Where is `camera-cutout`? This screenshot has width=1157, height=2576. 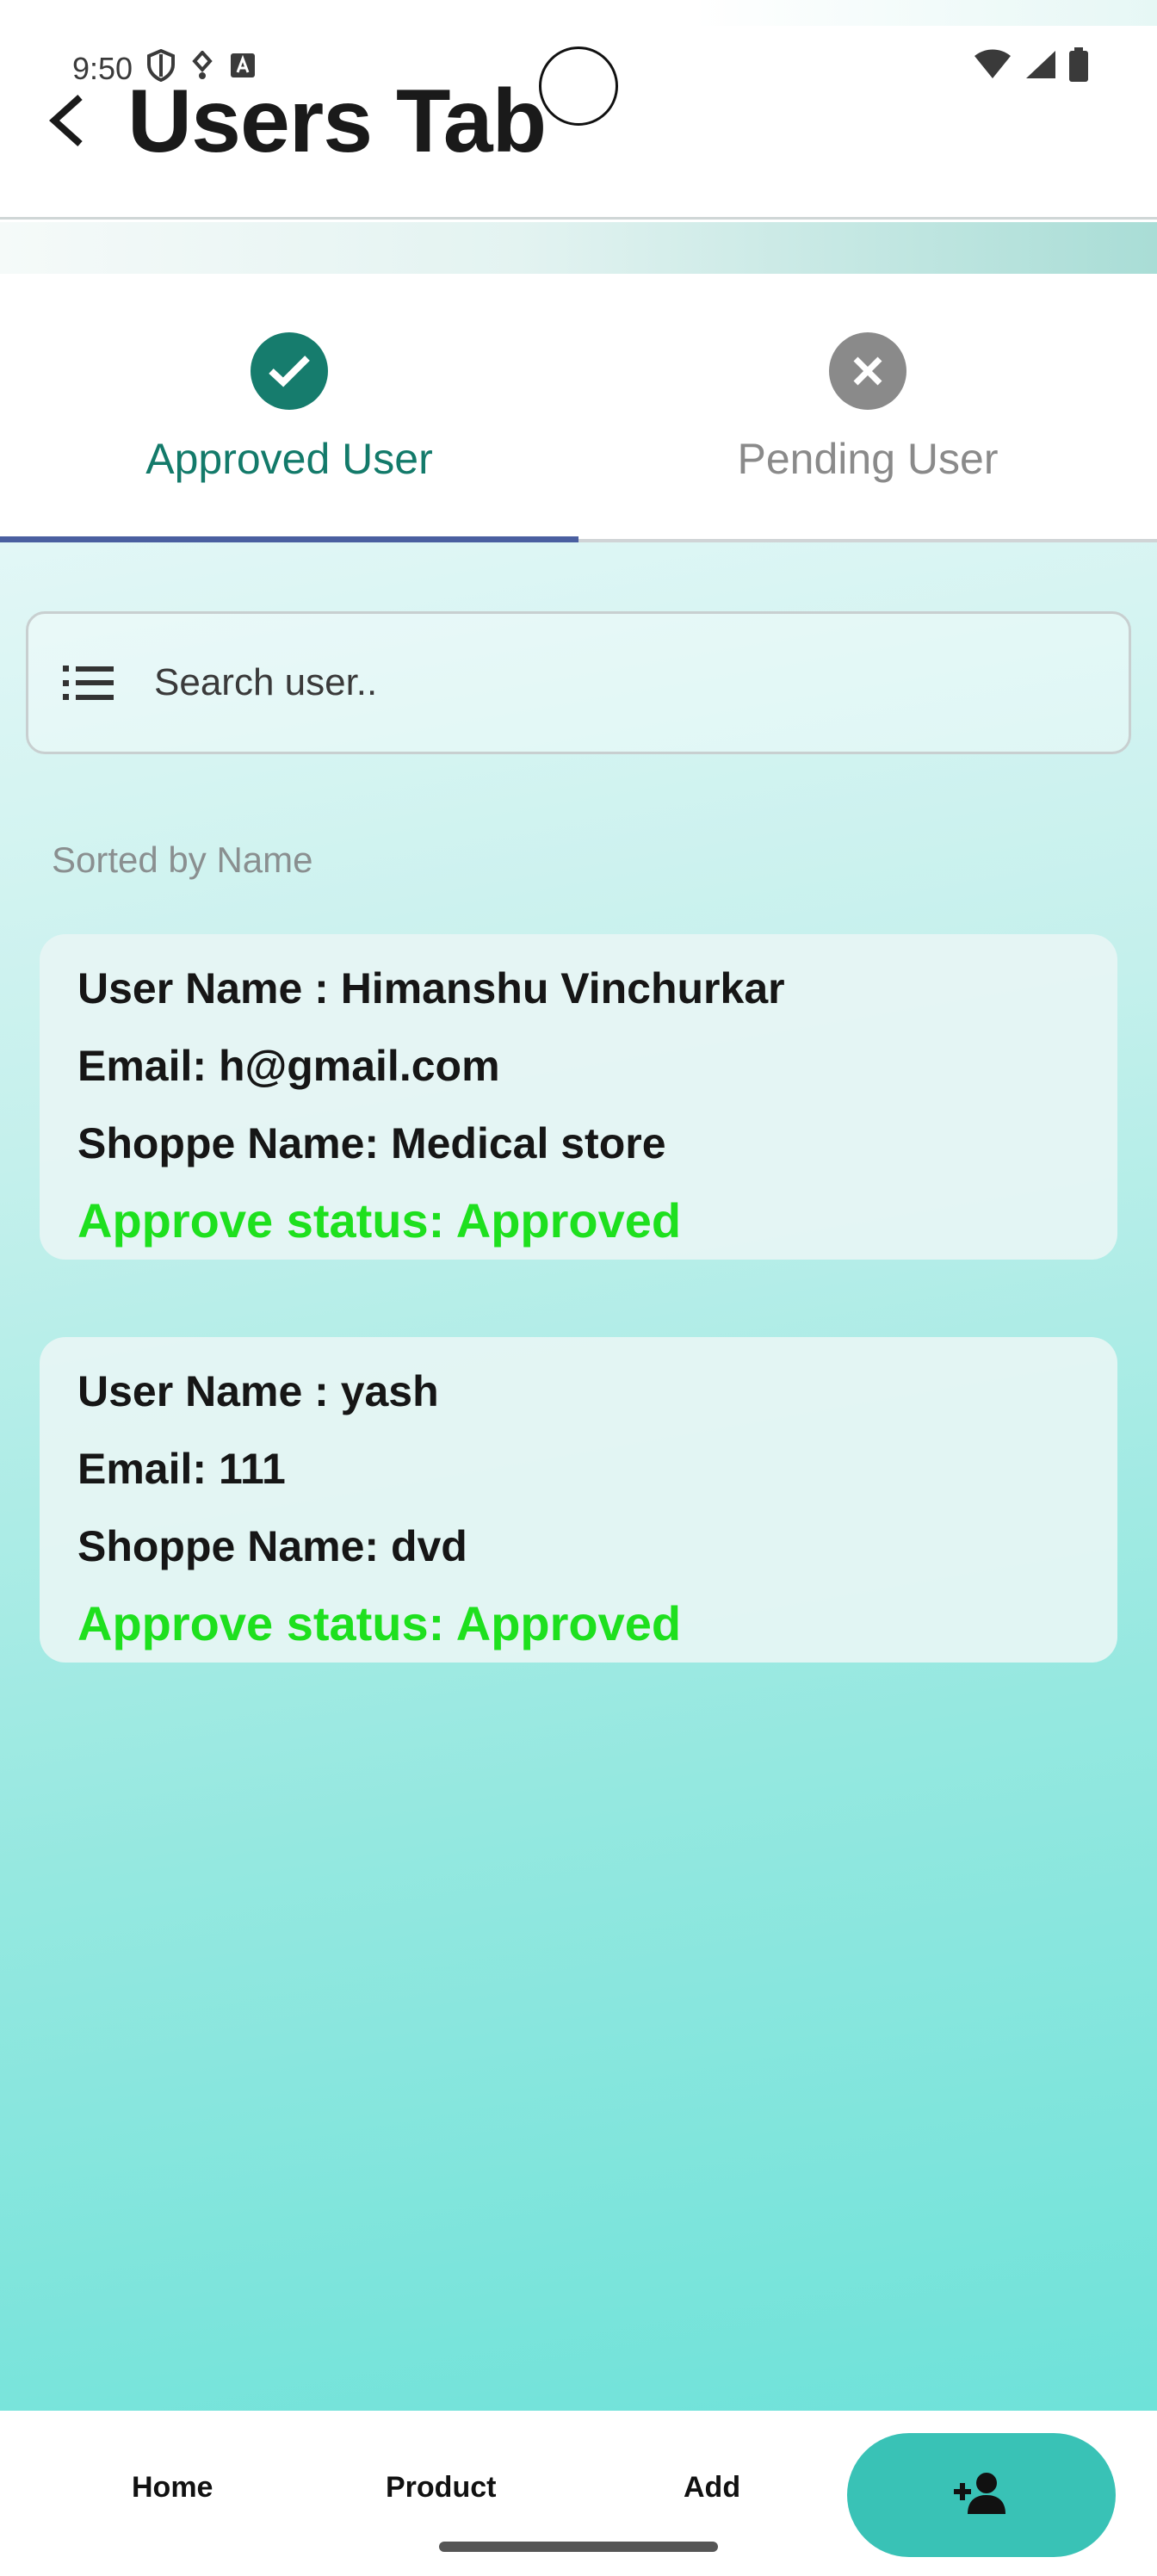
camera-cutout is located at coordinates (579, 86).